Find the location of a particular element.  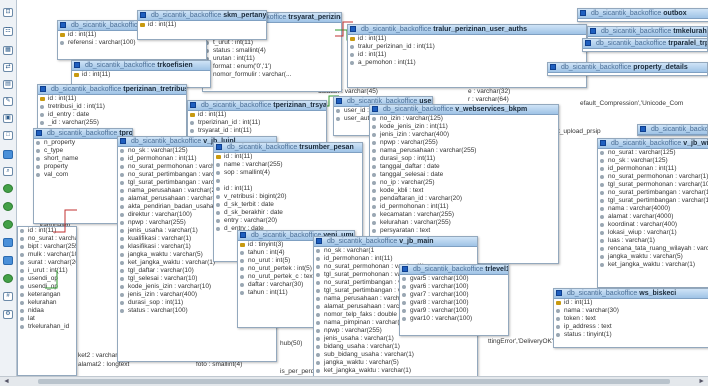

column-row: nama_perusahaan : varchar(255) is located at coordinates (464, 151).